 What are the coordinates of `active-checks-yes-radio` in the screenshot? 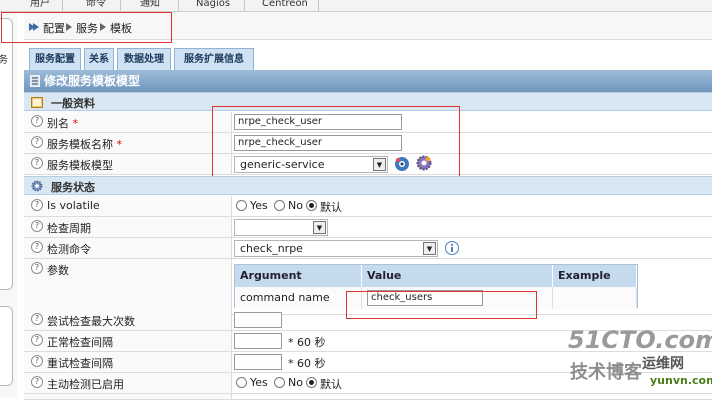 It's located at (241, 382).